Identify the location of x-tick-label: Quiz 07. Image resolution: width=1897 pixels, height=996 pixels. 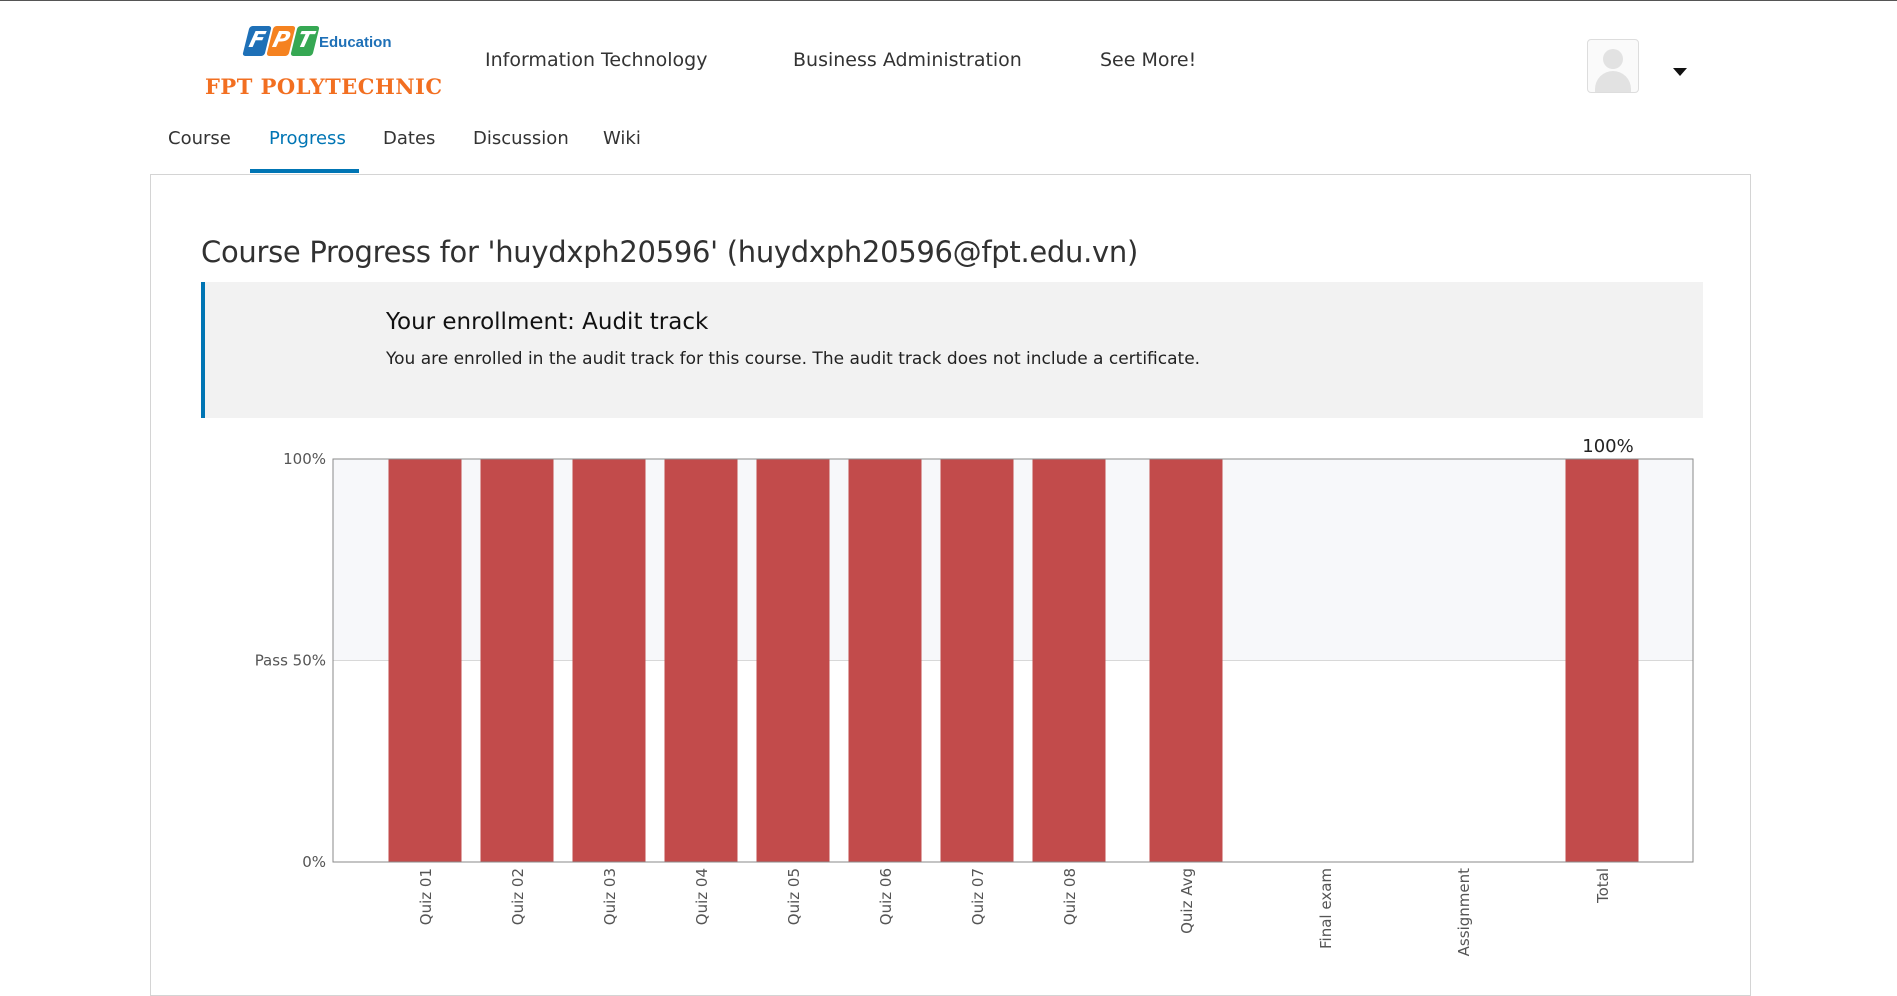
(978, 896).